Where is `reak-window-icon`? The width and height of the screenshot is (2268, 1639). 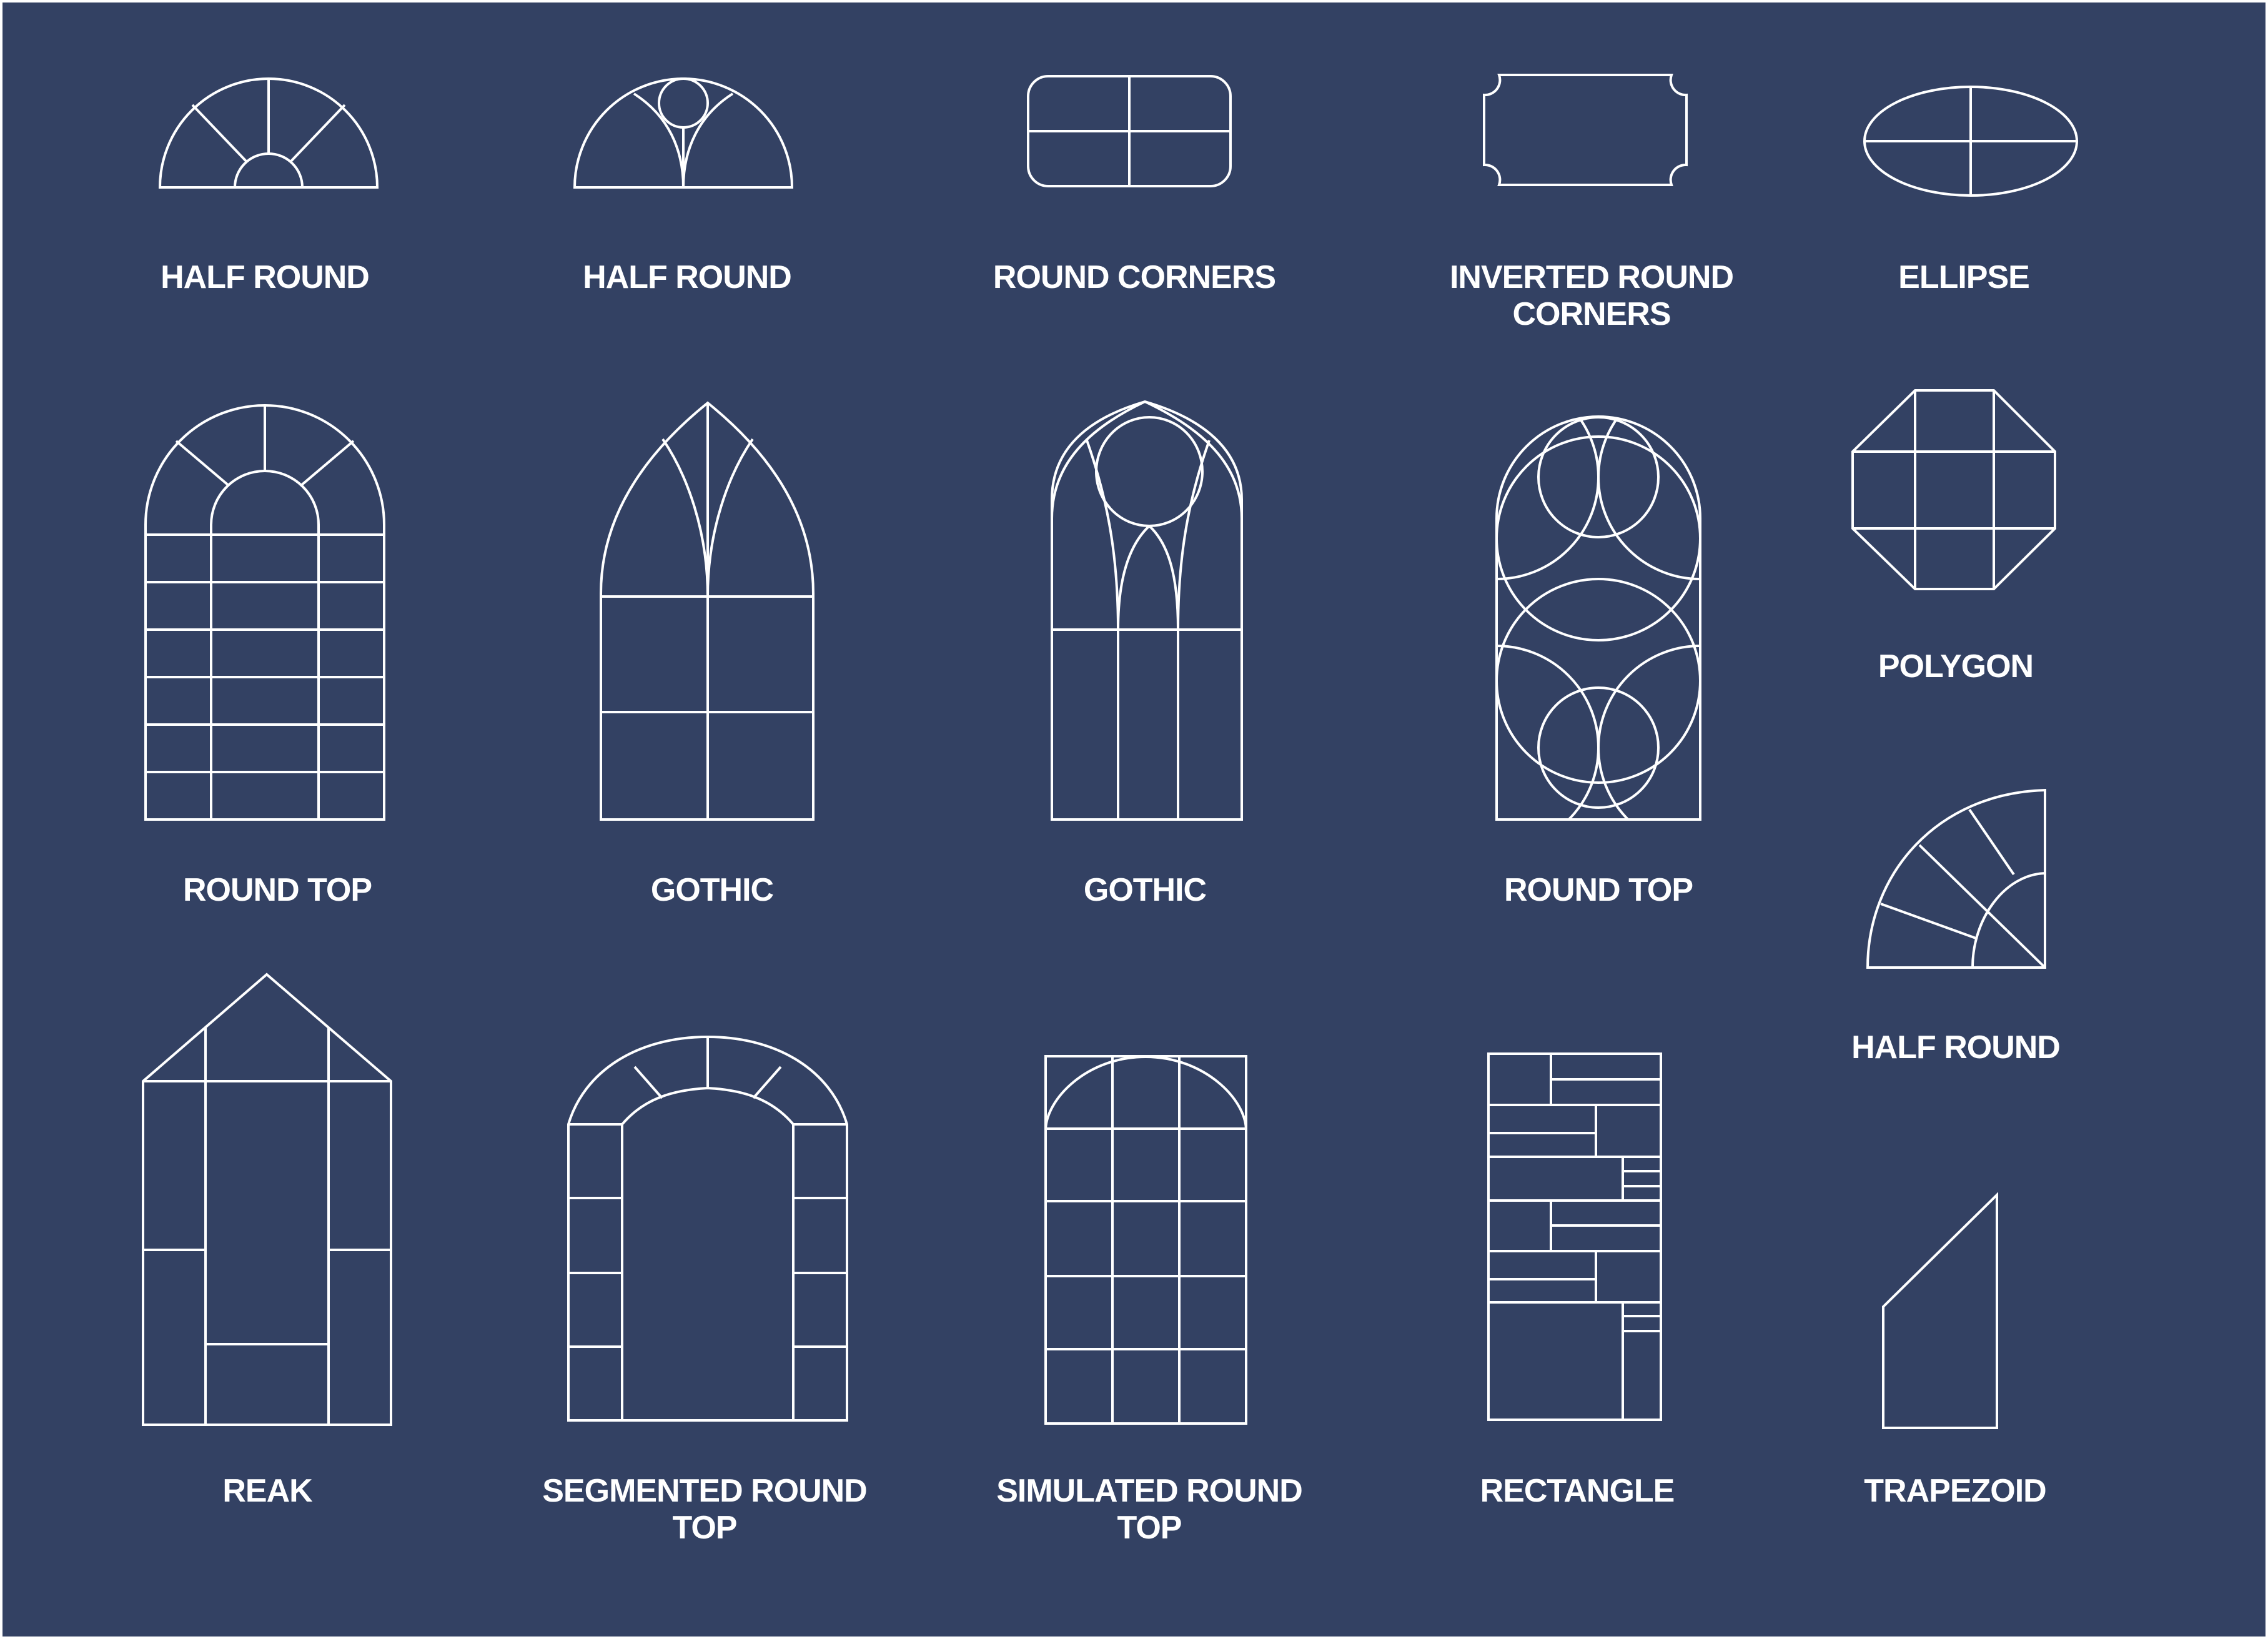 reak-window-icon is located at coordinates (267, 1199).